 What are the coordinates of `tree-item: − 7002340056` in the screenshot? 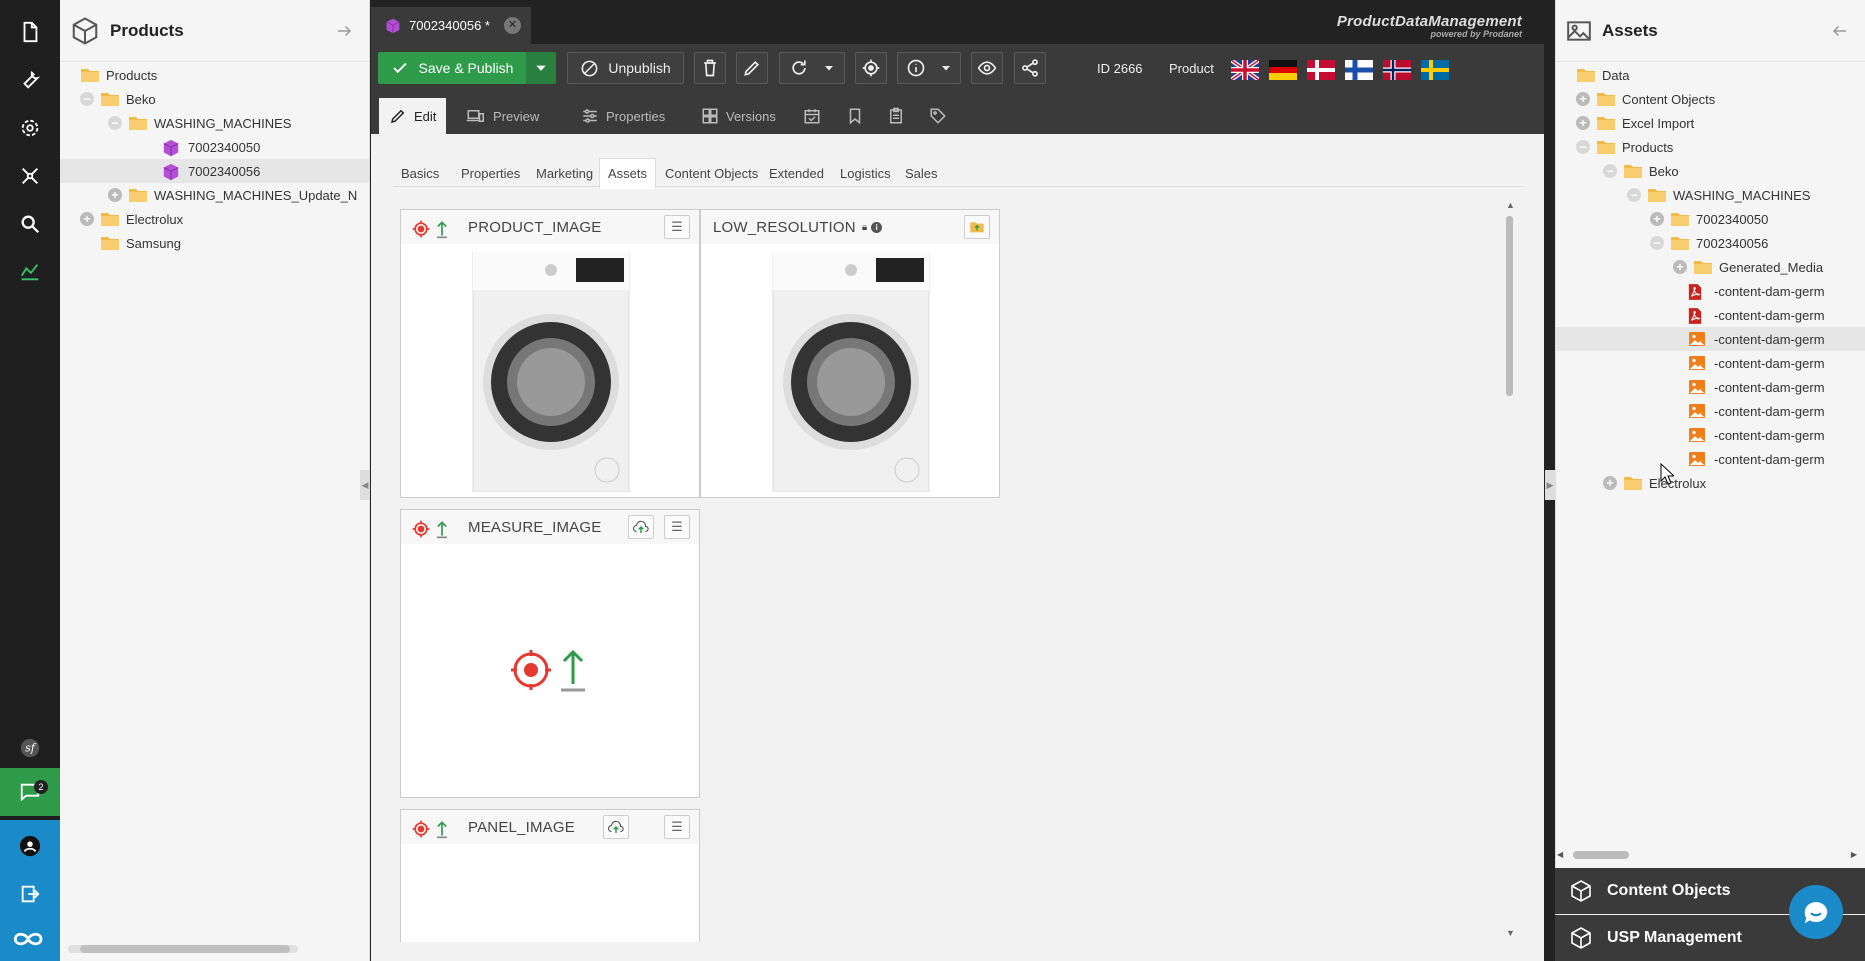 It's located at (1710, 243).